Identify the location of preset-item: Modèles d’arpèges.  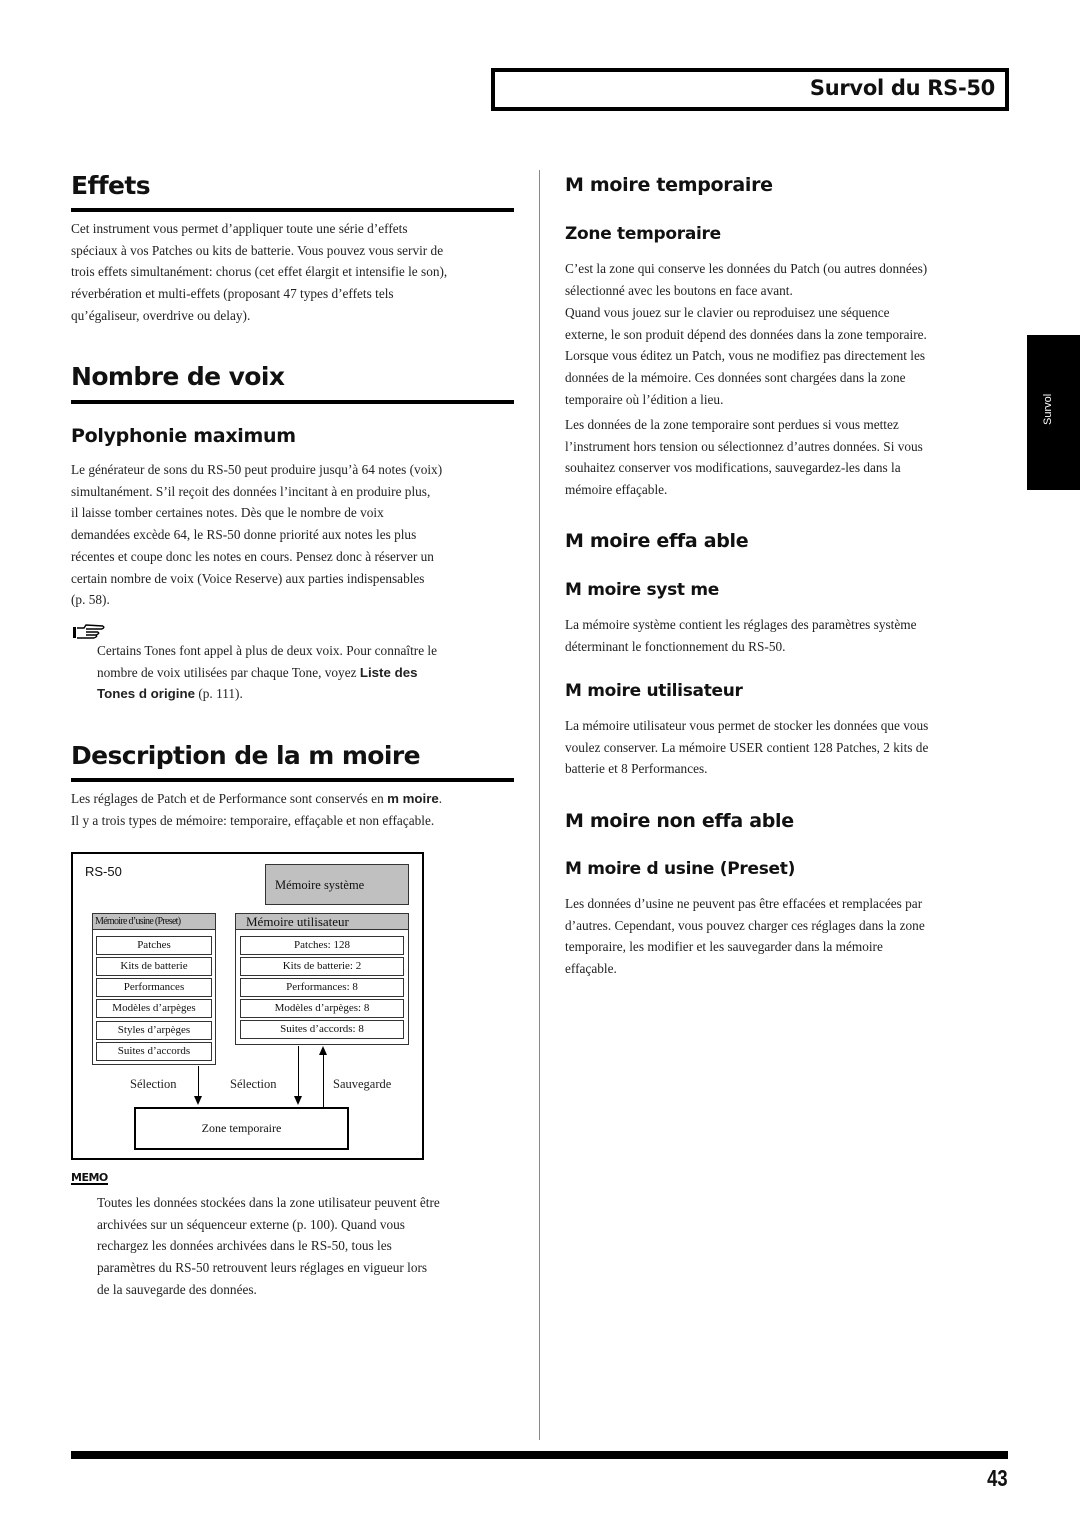
(154, 1008).